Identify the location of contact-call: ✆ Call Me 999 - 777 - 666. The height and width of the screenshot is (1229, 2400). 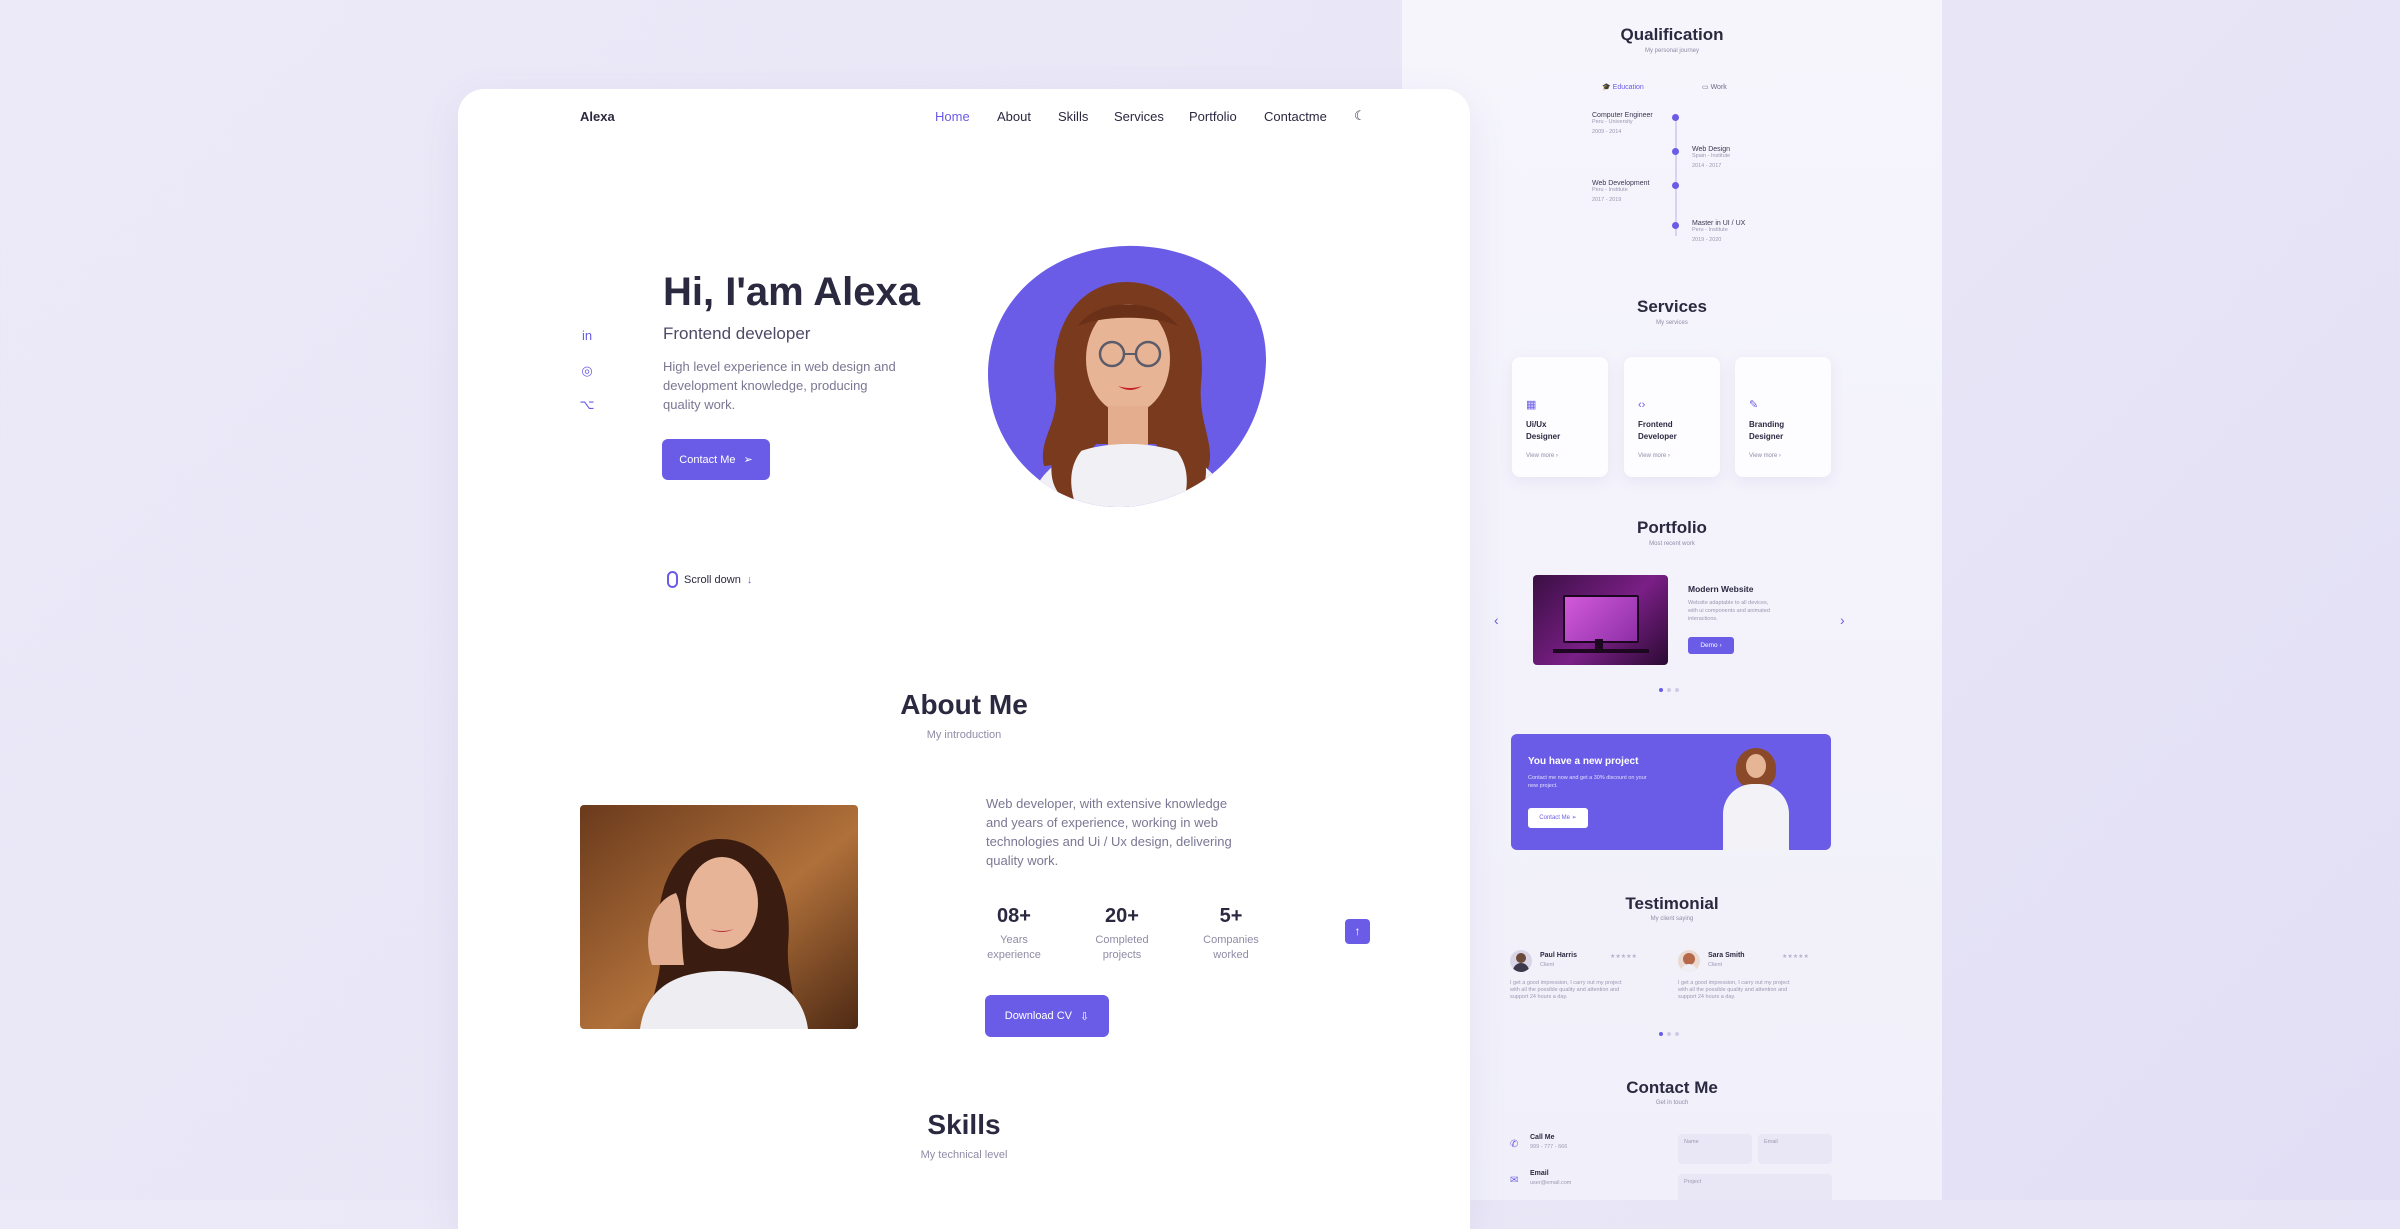
(1539, 1142).